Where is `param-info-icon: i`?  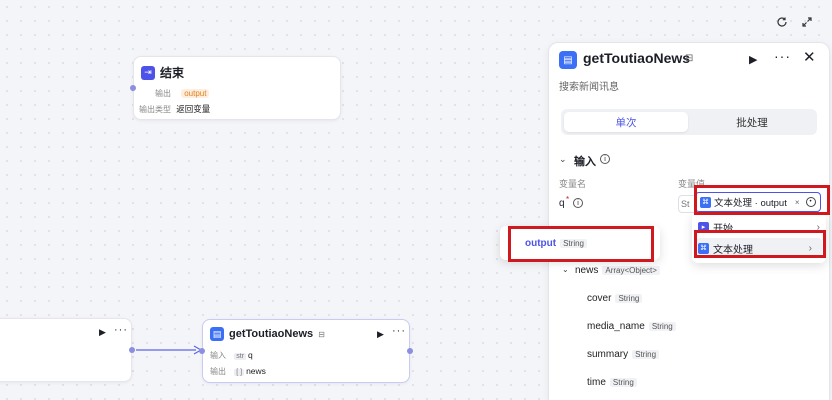 param-info-icon: i is located at coordinates (578, 203).